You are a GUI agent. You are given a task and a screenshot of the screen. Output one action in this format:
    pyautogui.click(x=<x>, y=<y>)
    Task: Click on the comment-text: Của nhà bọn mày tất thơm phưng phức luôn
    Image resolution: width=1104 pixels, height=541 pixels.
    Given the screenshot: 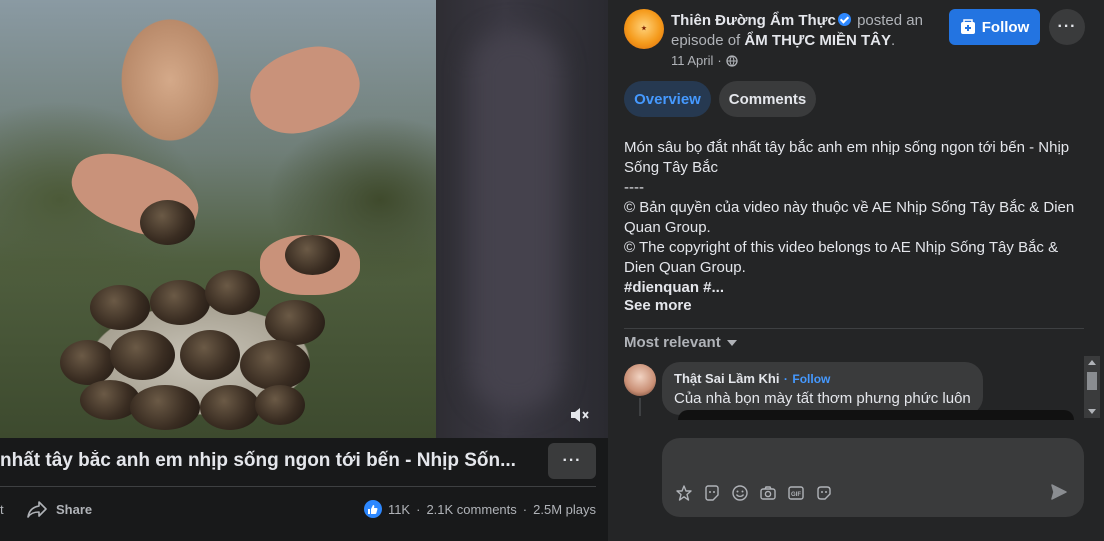 What is the action you would take?
    pyautogui.click(x=822, y=398)
    